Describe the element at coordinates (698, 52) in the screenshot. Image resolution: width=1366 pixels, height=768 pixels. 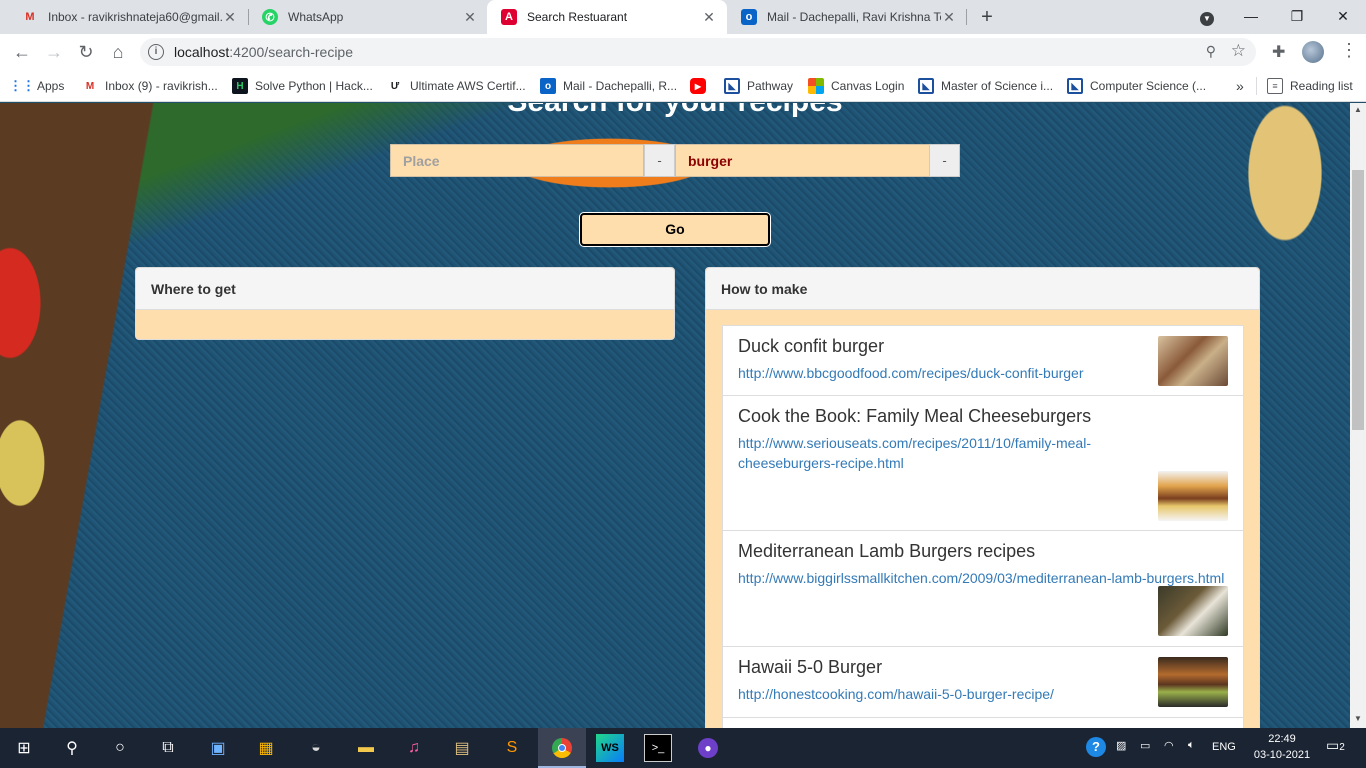
I see `address-bar: i localhost:4200/search-recipe ⚲ ☆` at that location.